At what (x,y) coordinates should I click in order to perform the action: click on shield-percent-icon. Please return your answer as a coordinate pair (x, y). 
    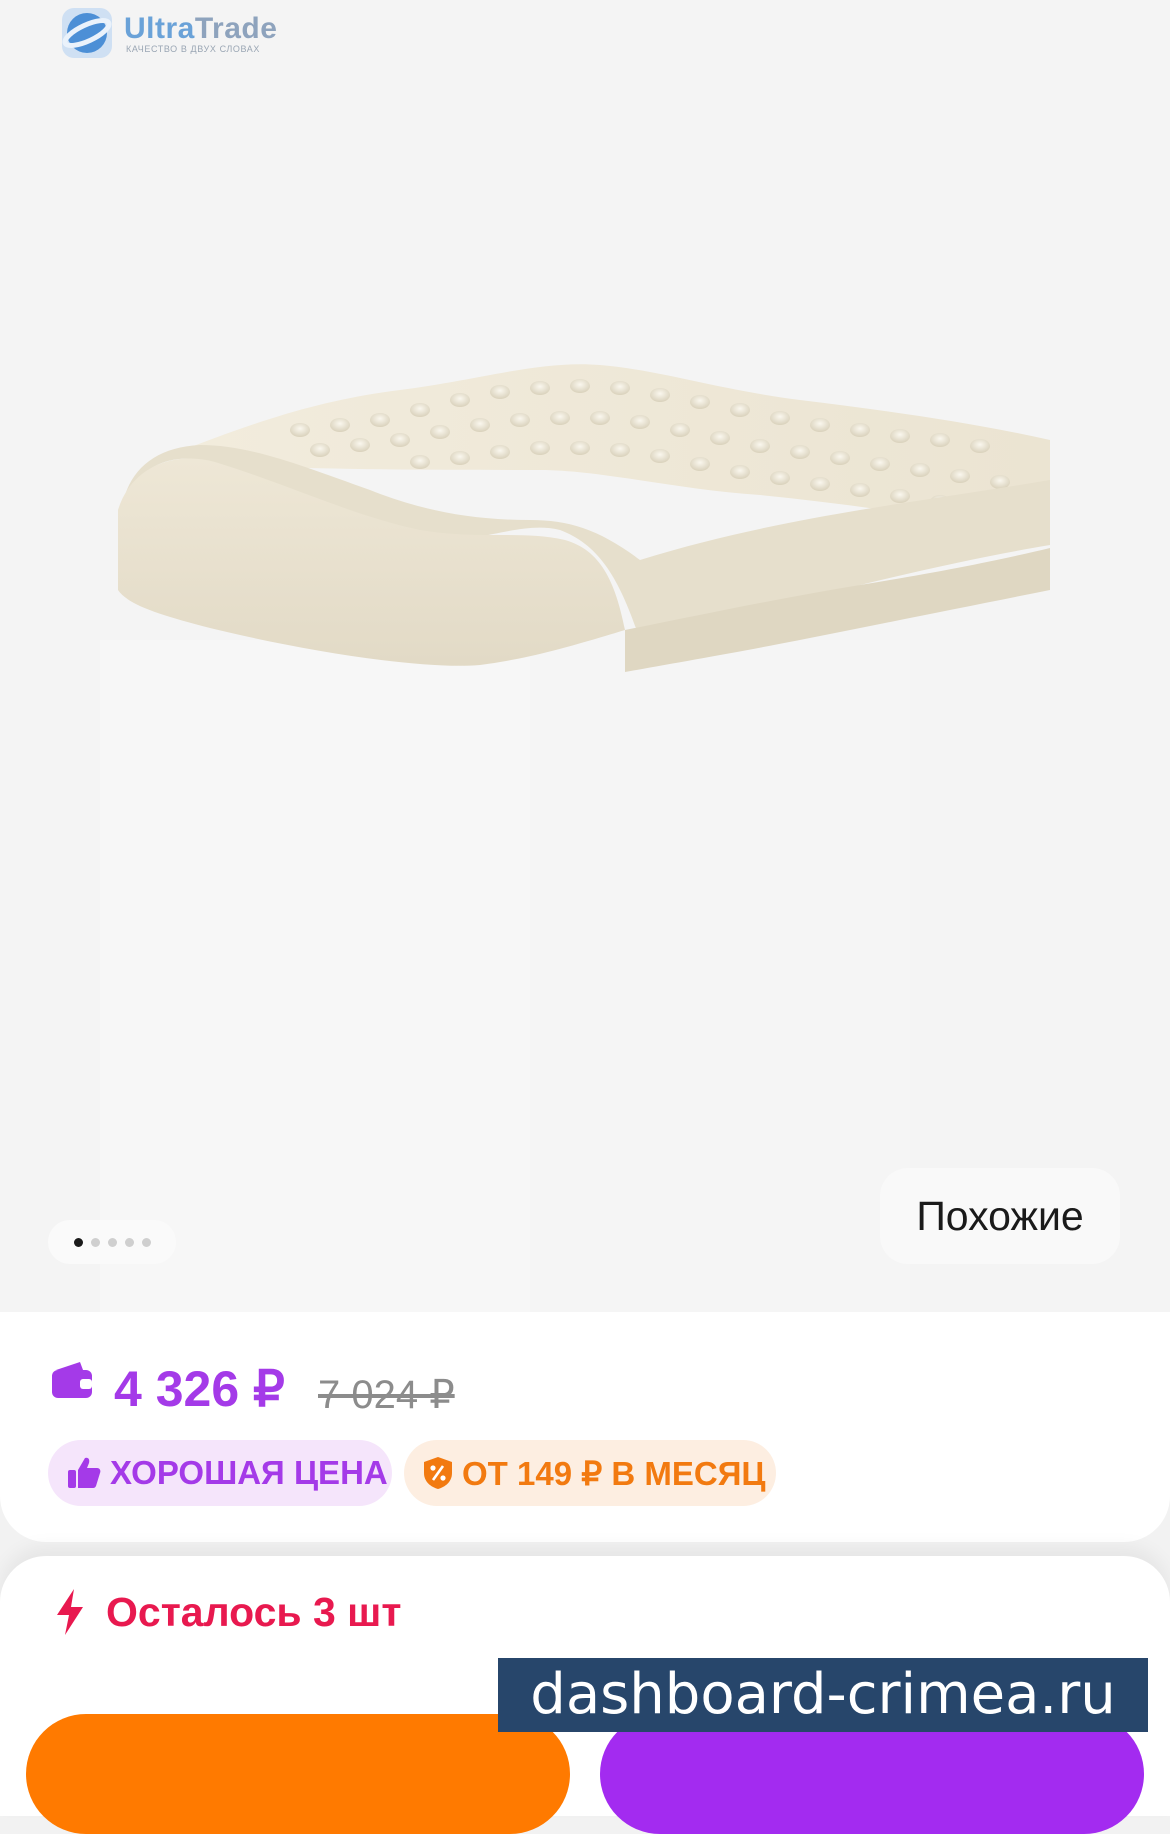
    Looking at the image, I should click on (438, 1473).